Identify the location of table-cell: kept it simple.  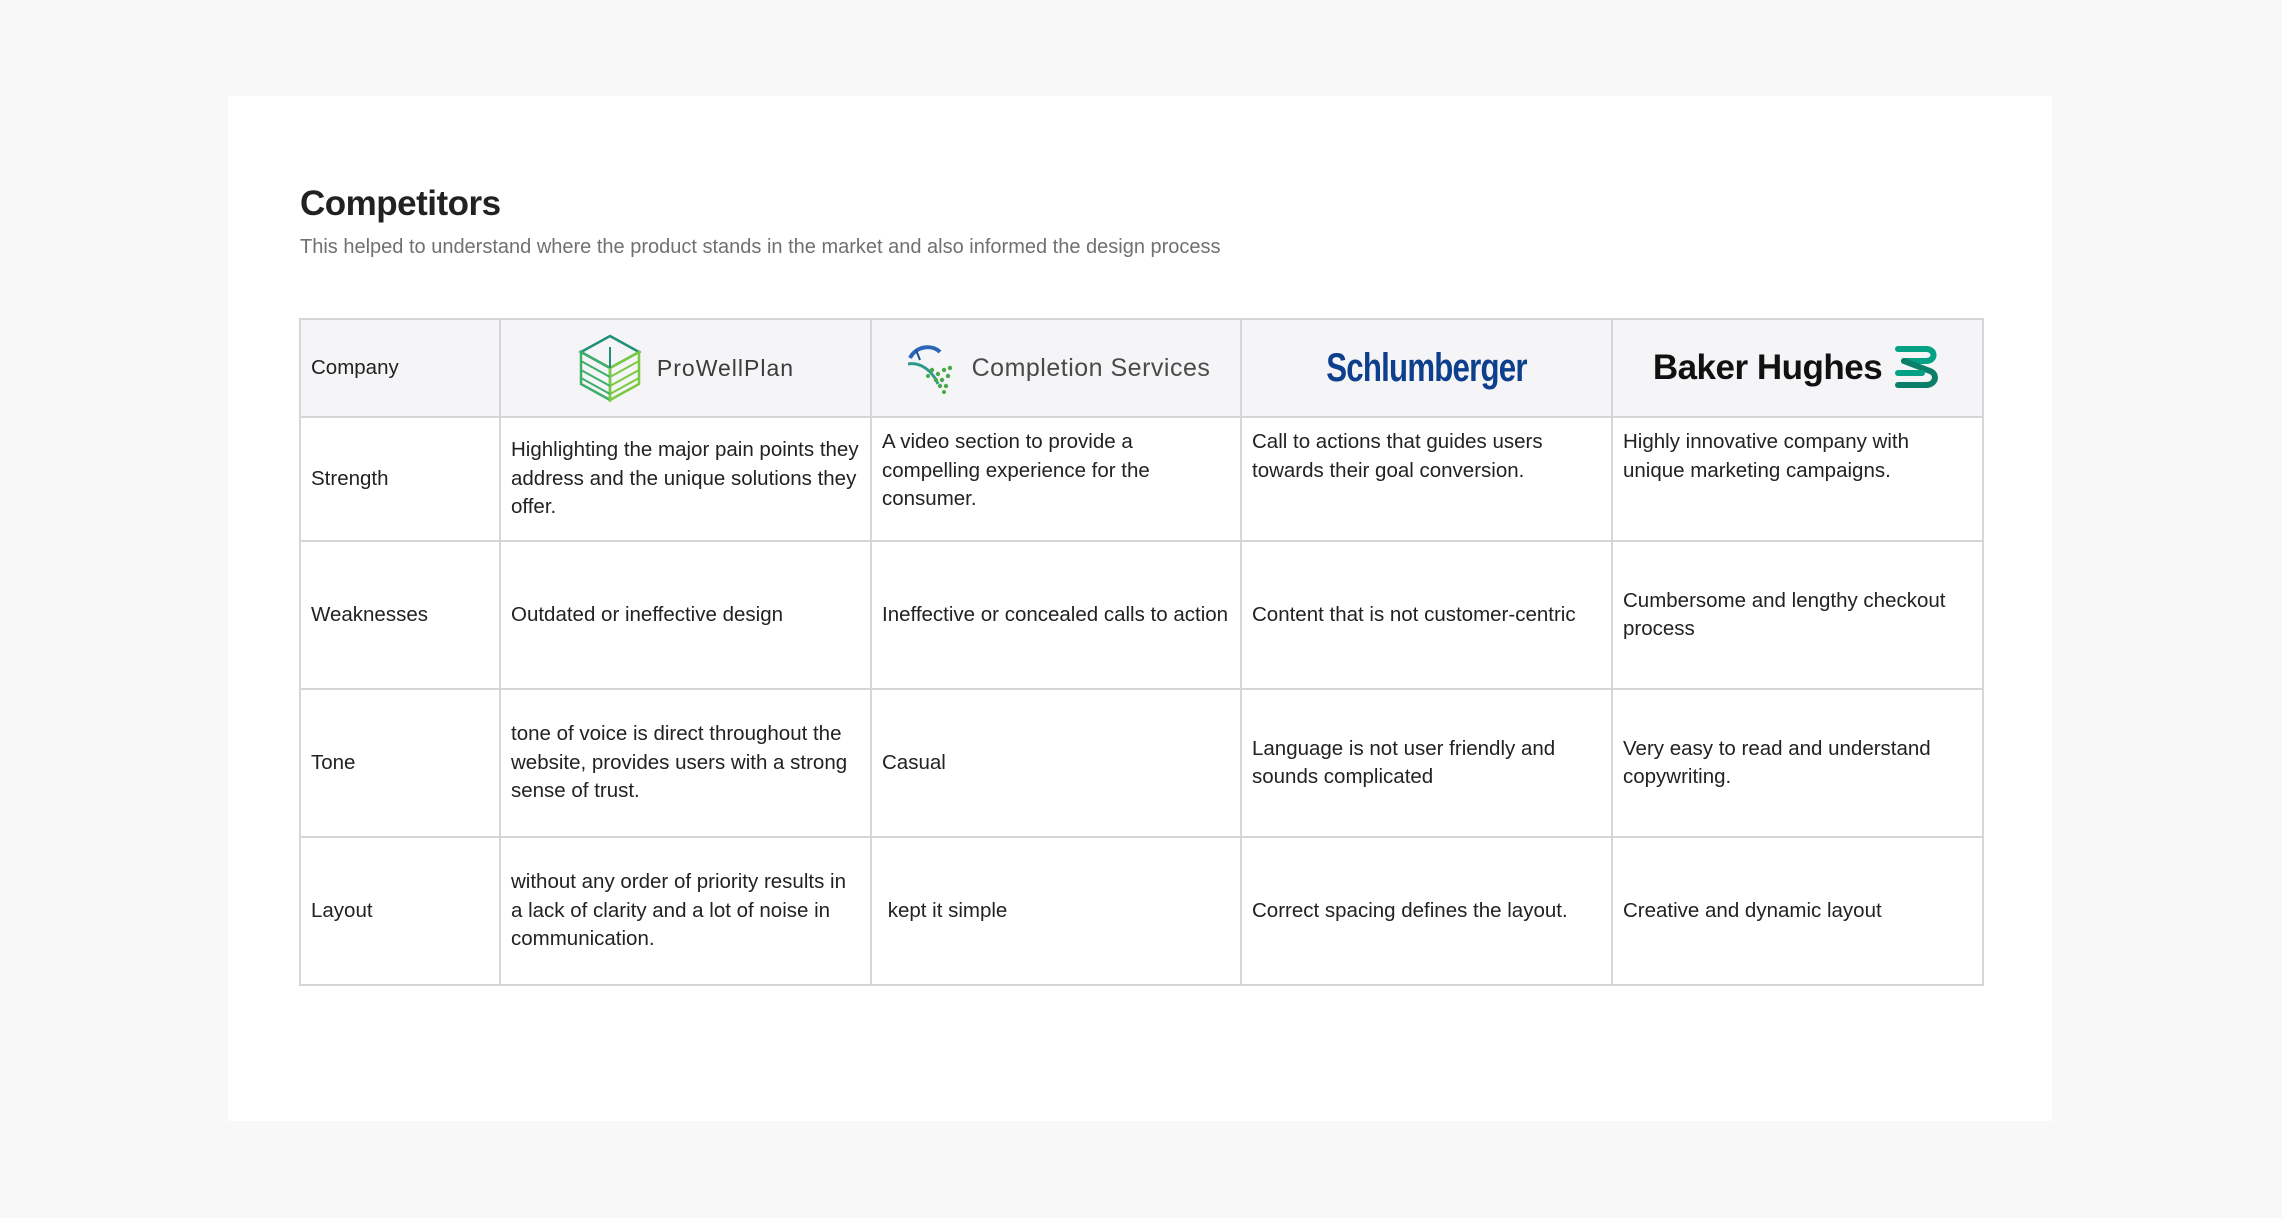
(1056, 911).